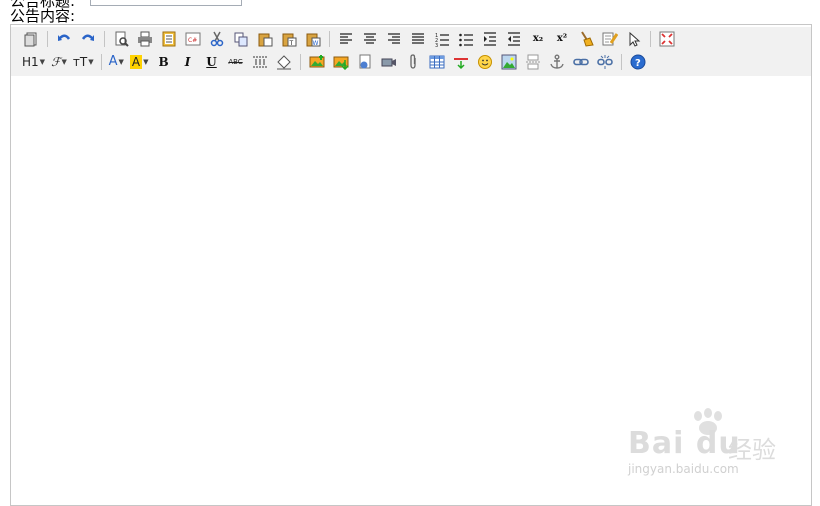 The height and width of the screenshot is (506, 820). What do you see at coordinates (116, 62) in the screenshot?
I see `font-color-dropdown: A ▼` at bounding box center [116, 62].